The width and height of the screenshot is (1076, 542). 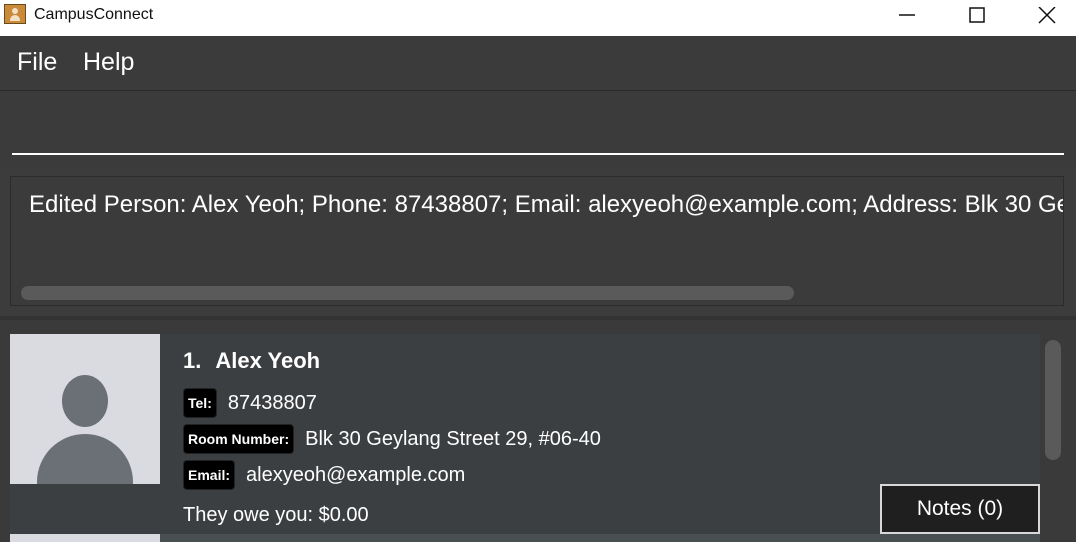 I want to click on menu-file: File, so click(x=37, y=62).